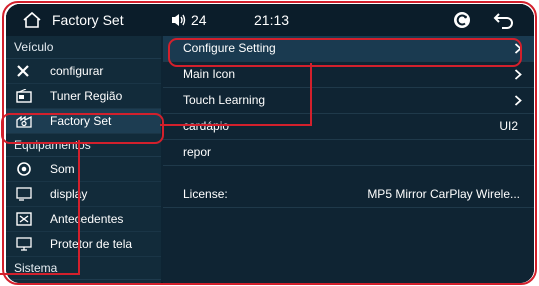 Image resolution: width=539 pixels, height=286 pixels. Describe the element at coordinates (345, 52) in the screenshot. I see `annotation-configure-setting` at that location.